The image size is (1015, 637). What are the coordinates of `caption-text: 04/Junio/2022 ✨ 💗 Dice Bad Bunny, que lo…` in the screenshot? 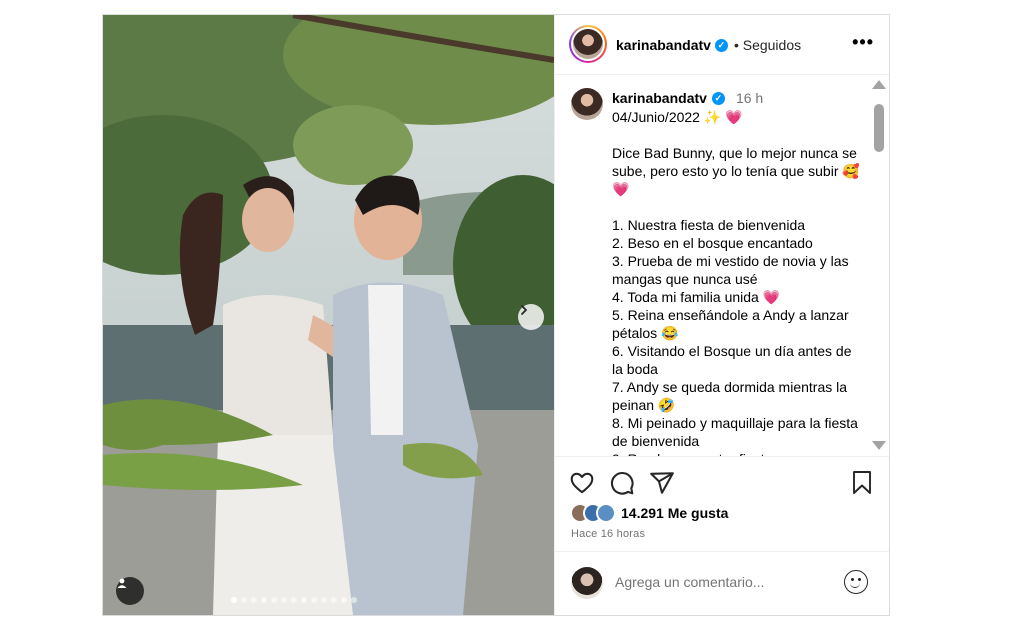 It's located at (736, 282).